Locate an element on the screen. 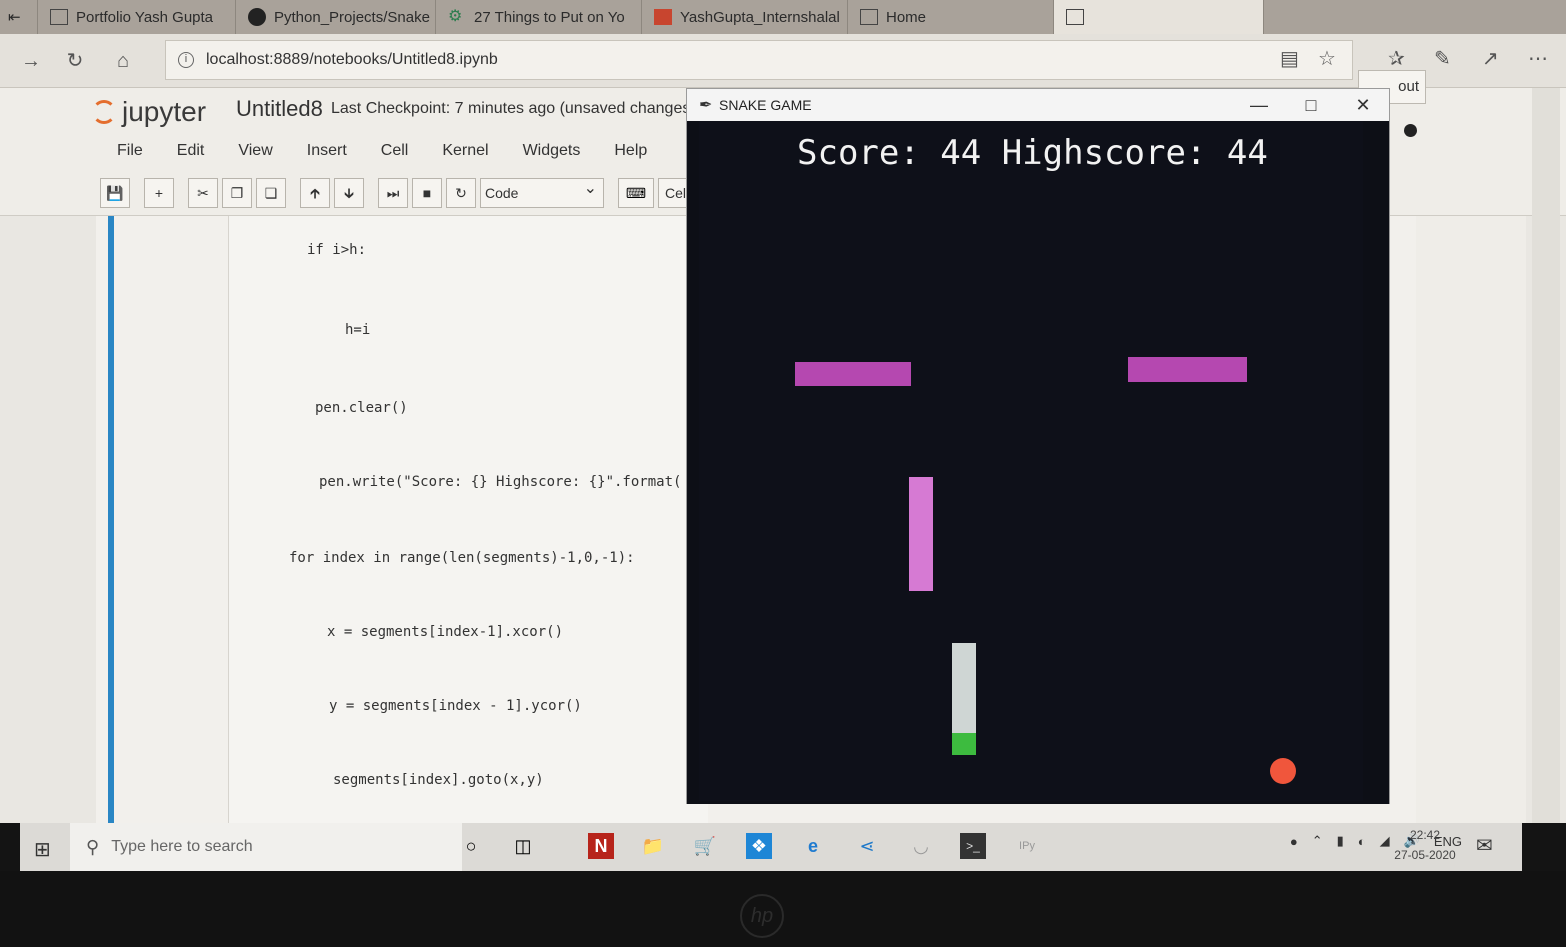 The width and height of the screenshot is (1566, 947). notebook-title: Untitled8 is located at coordinates (279, 109).